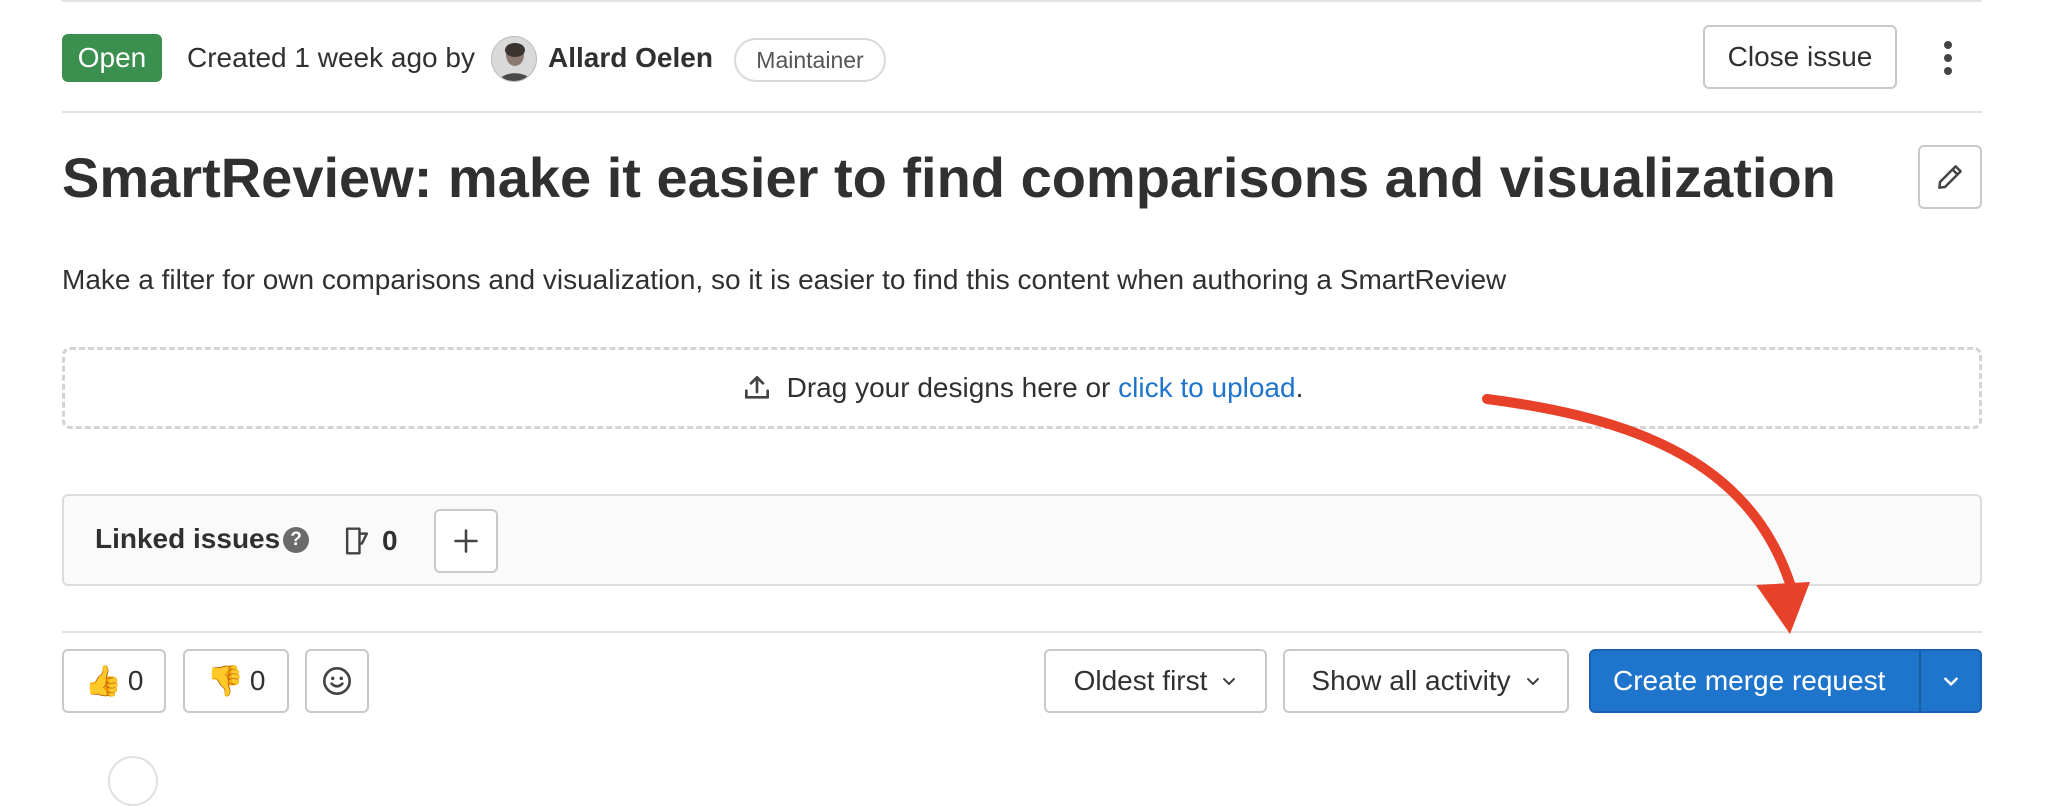 This screenshot has width=2048, height=806. I want to click on add-linked-issue-button, so click(466, 541).